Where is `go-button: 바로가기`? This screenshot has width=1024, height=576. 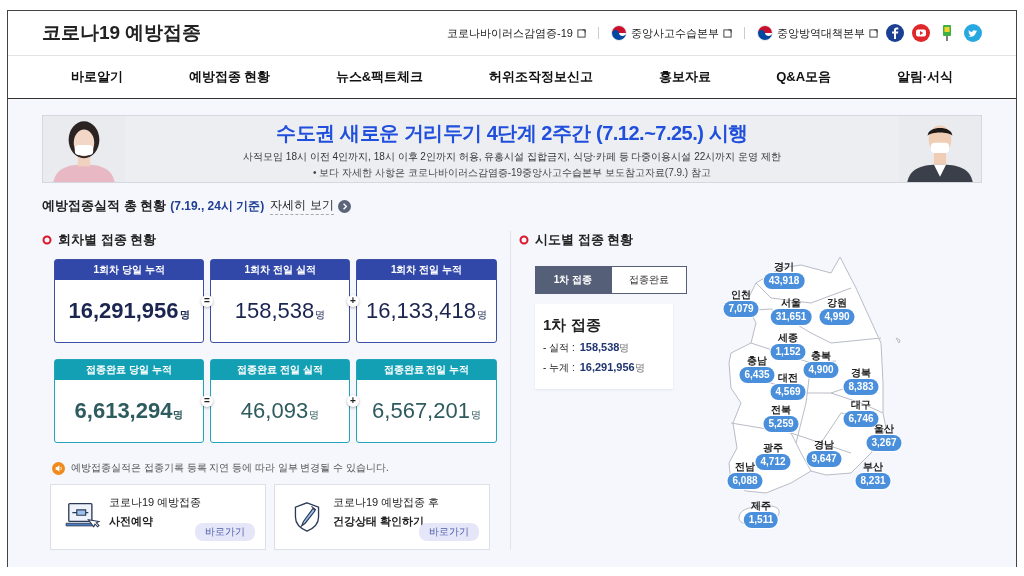 go-button: 바로가기 is located at coordinates (225, 532).